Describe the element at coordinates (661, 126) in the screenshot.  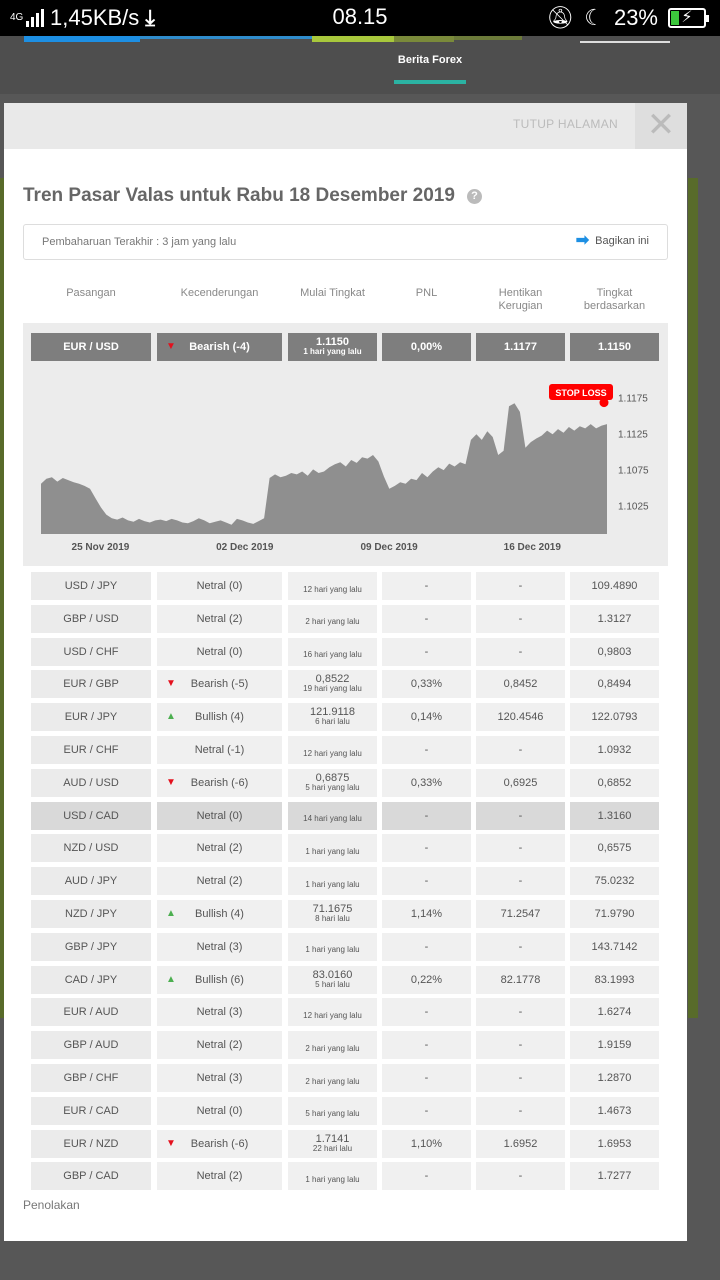
I see `close-icon: ✕` at that location.